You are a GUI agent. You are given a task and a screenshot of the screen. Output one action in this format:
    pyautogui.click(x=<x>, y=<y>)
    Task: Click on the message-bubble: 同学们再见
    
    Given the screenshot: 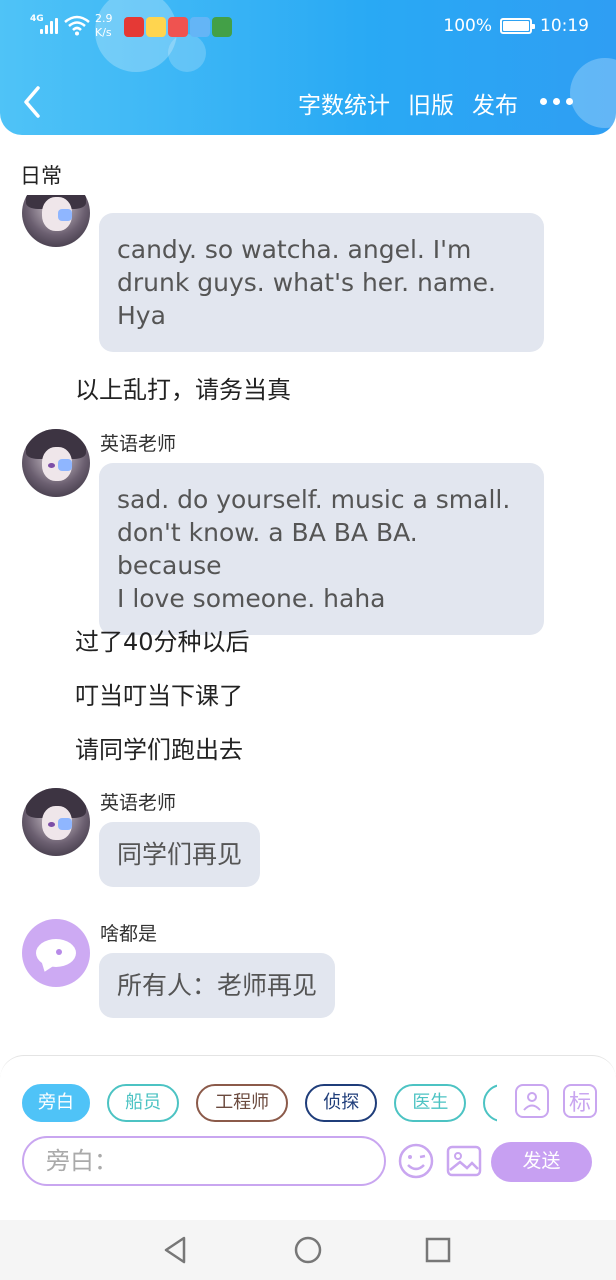 What is the action you would take?
    pyautogui.click(x=180, y=854)
    